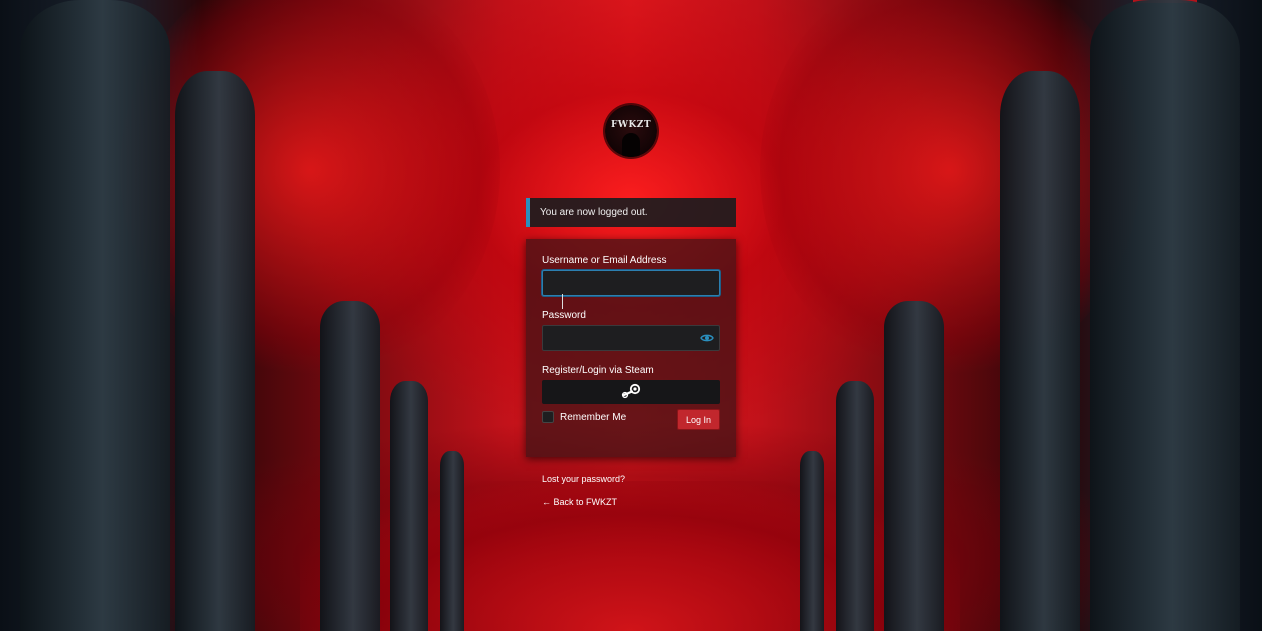  I want to click on password-wrapper, so click(631, 338).